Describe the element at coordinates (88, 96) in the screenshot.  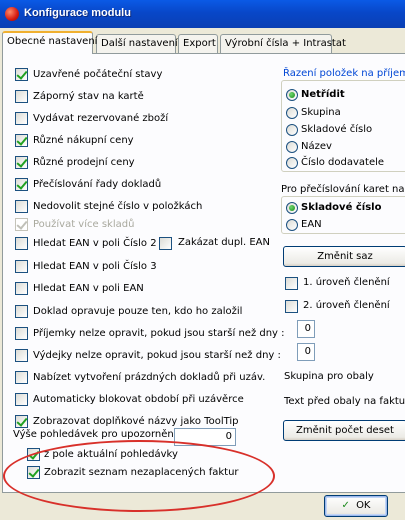
I see `option-label-1: Záporný stav na kartě` at that location.